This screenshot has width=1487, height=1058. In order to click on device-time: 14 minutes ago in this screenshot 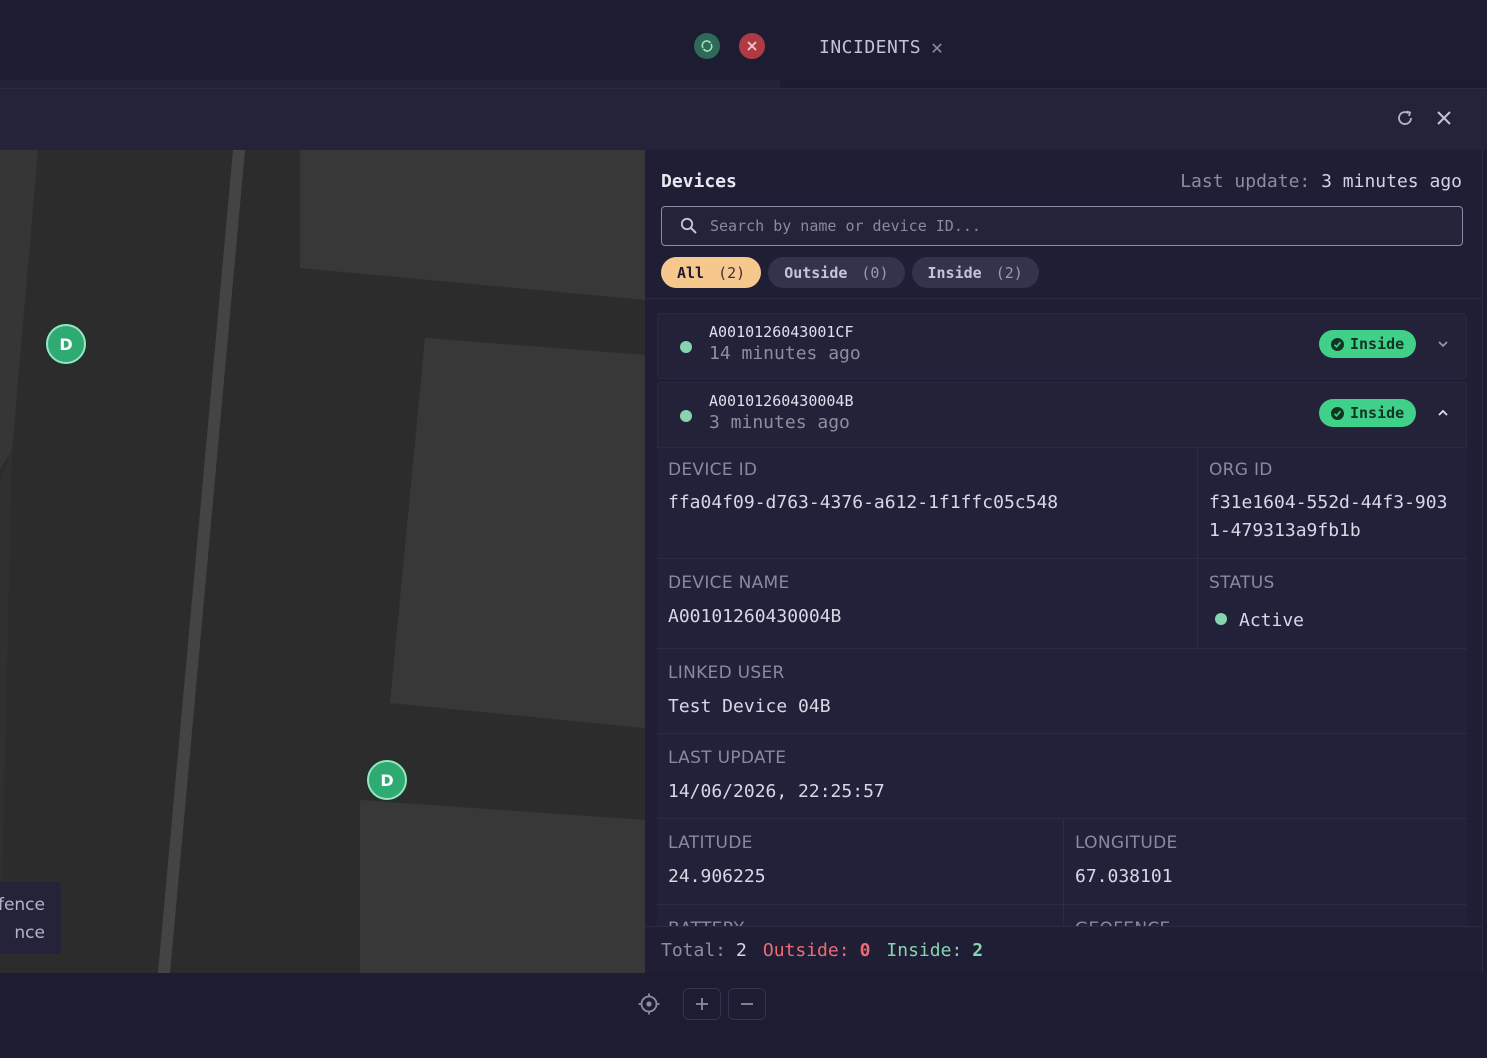, I will do `click(785, 353)`.